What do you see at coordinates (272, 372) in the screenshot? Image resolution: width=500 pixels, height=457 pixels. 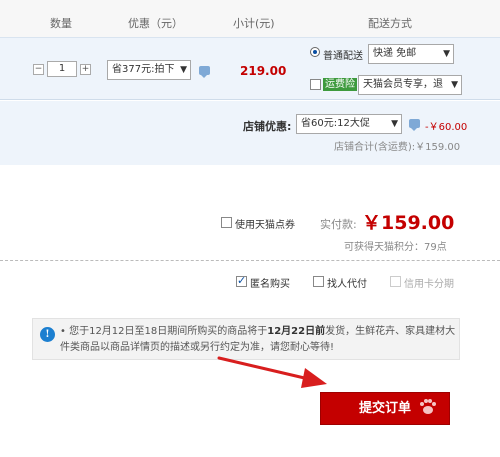 I see `arrow-annotation-icon` at bounding box center [272, 372].